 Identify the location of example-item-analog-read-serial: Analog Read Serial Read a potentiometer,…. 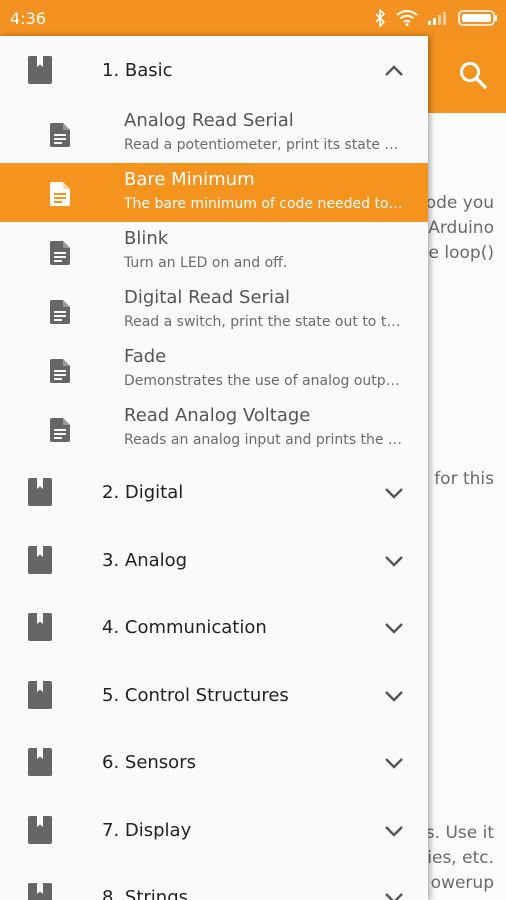
(214, 133).